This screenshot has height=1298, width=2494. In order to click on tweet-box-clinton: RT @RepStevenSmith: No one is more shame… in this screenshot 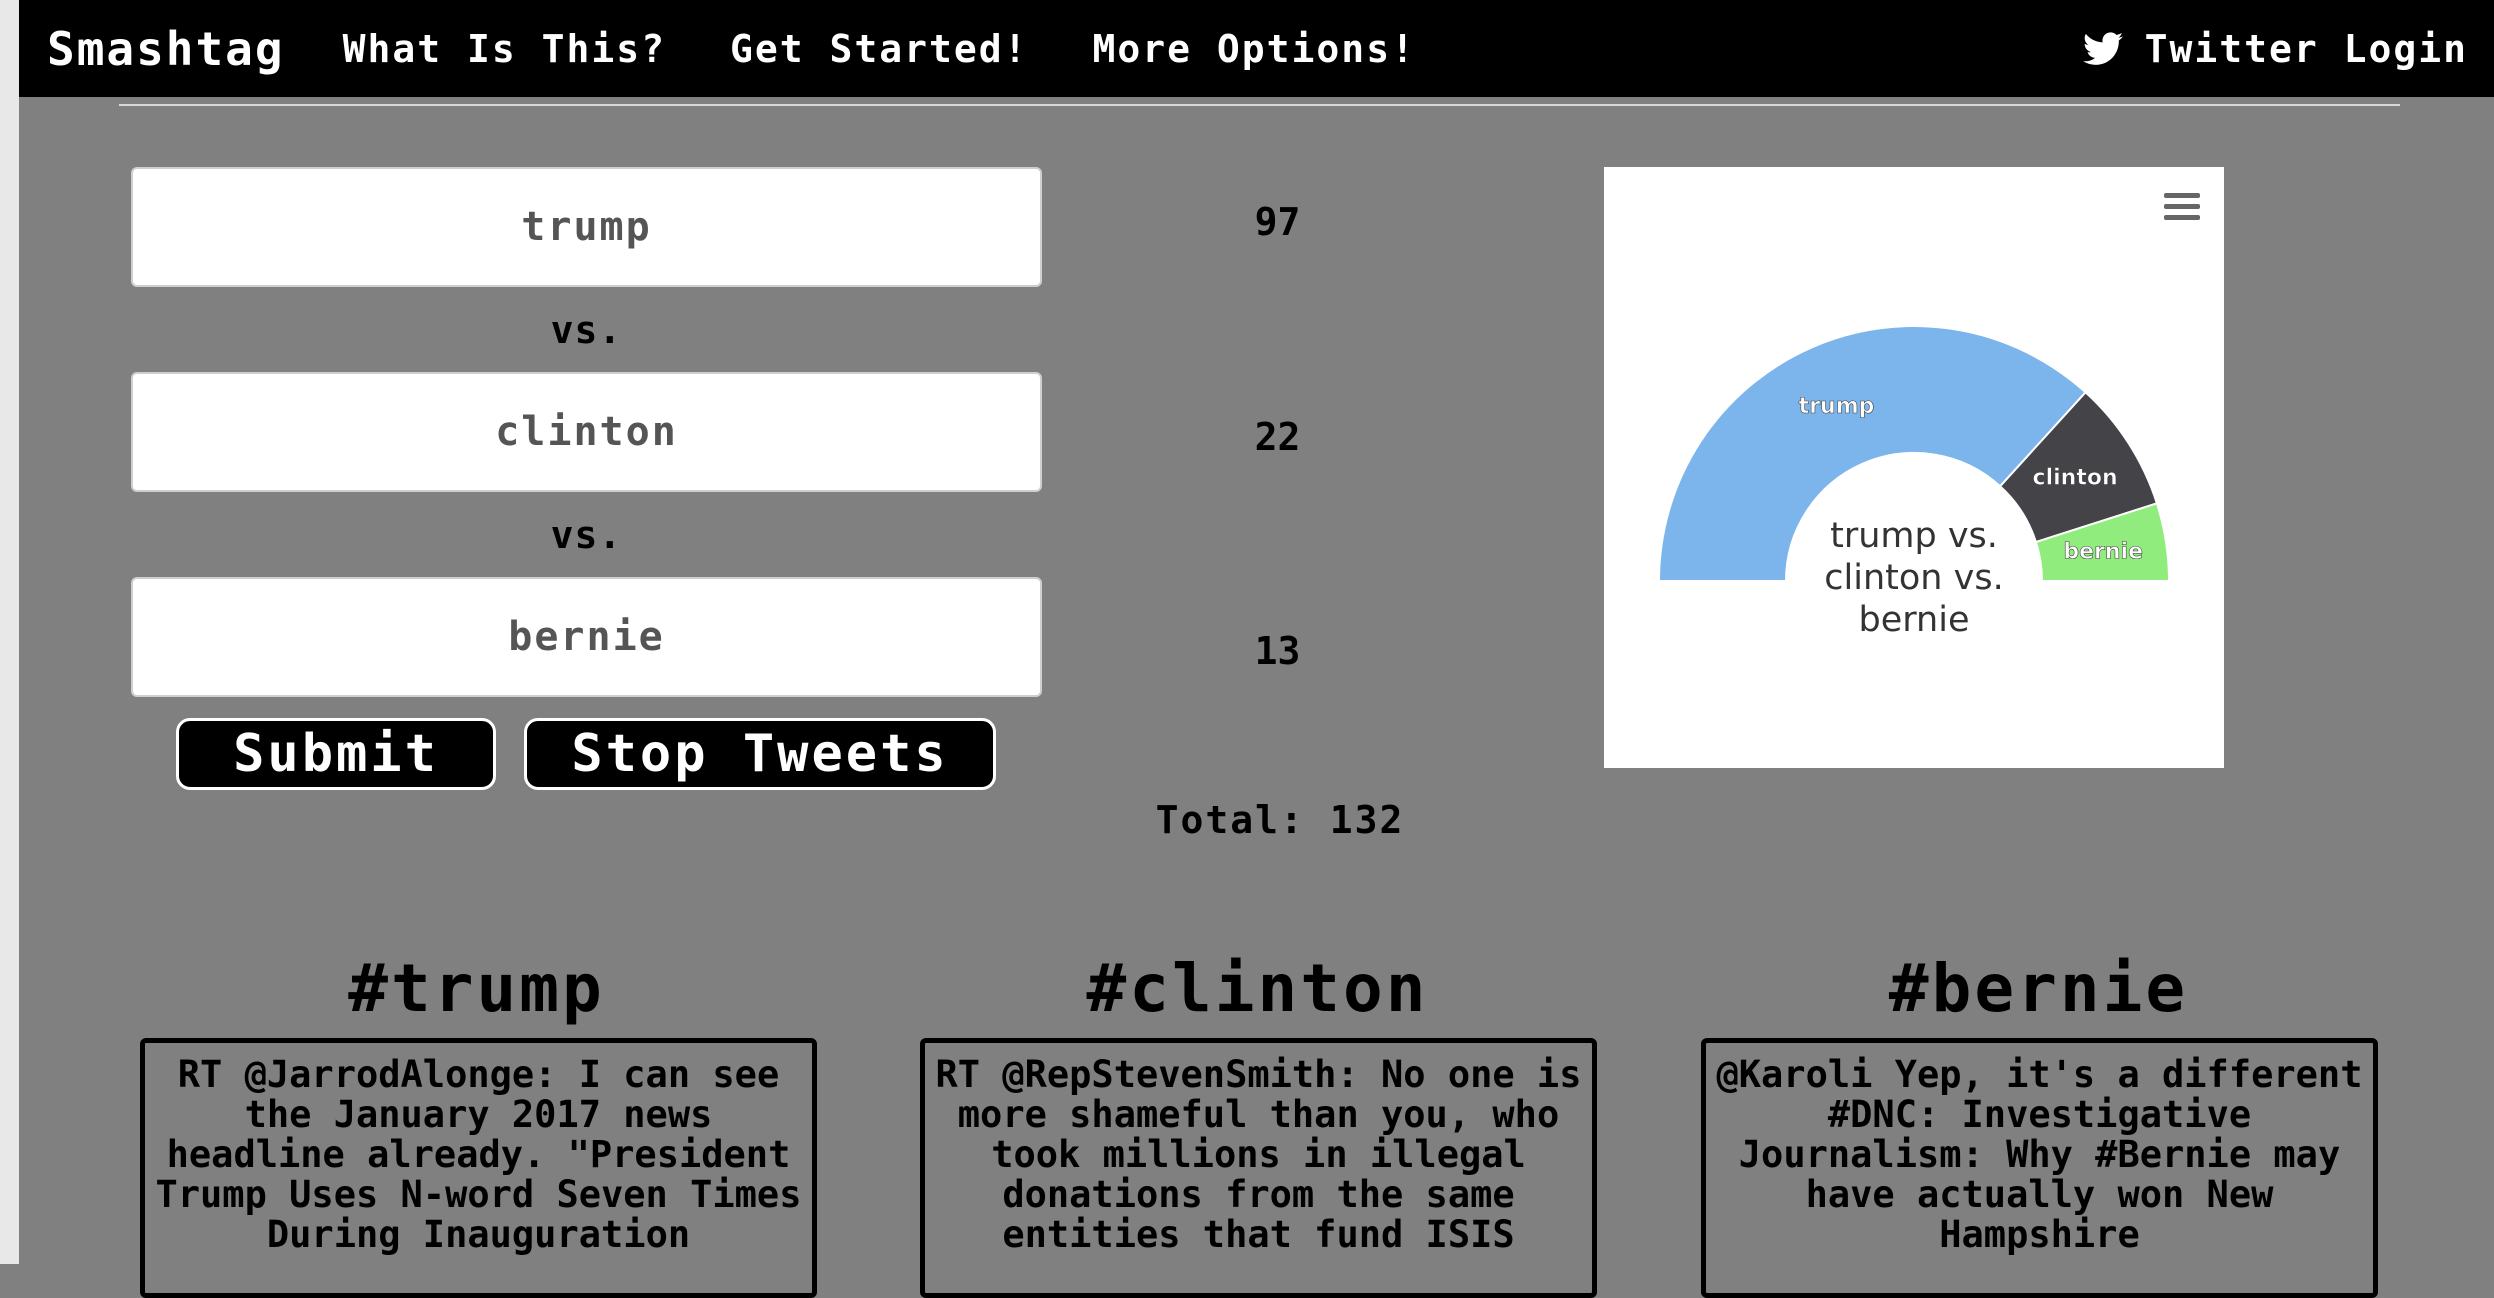, I will do `click(1258, 1168)`.